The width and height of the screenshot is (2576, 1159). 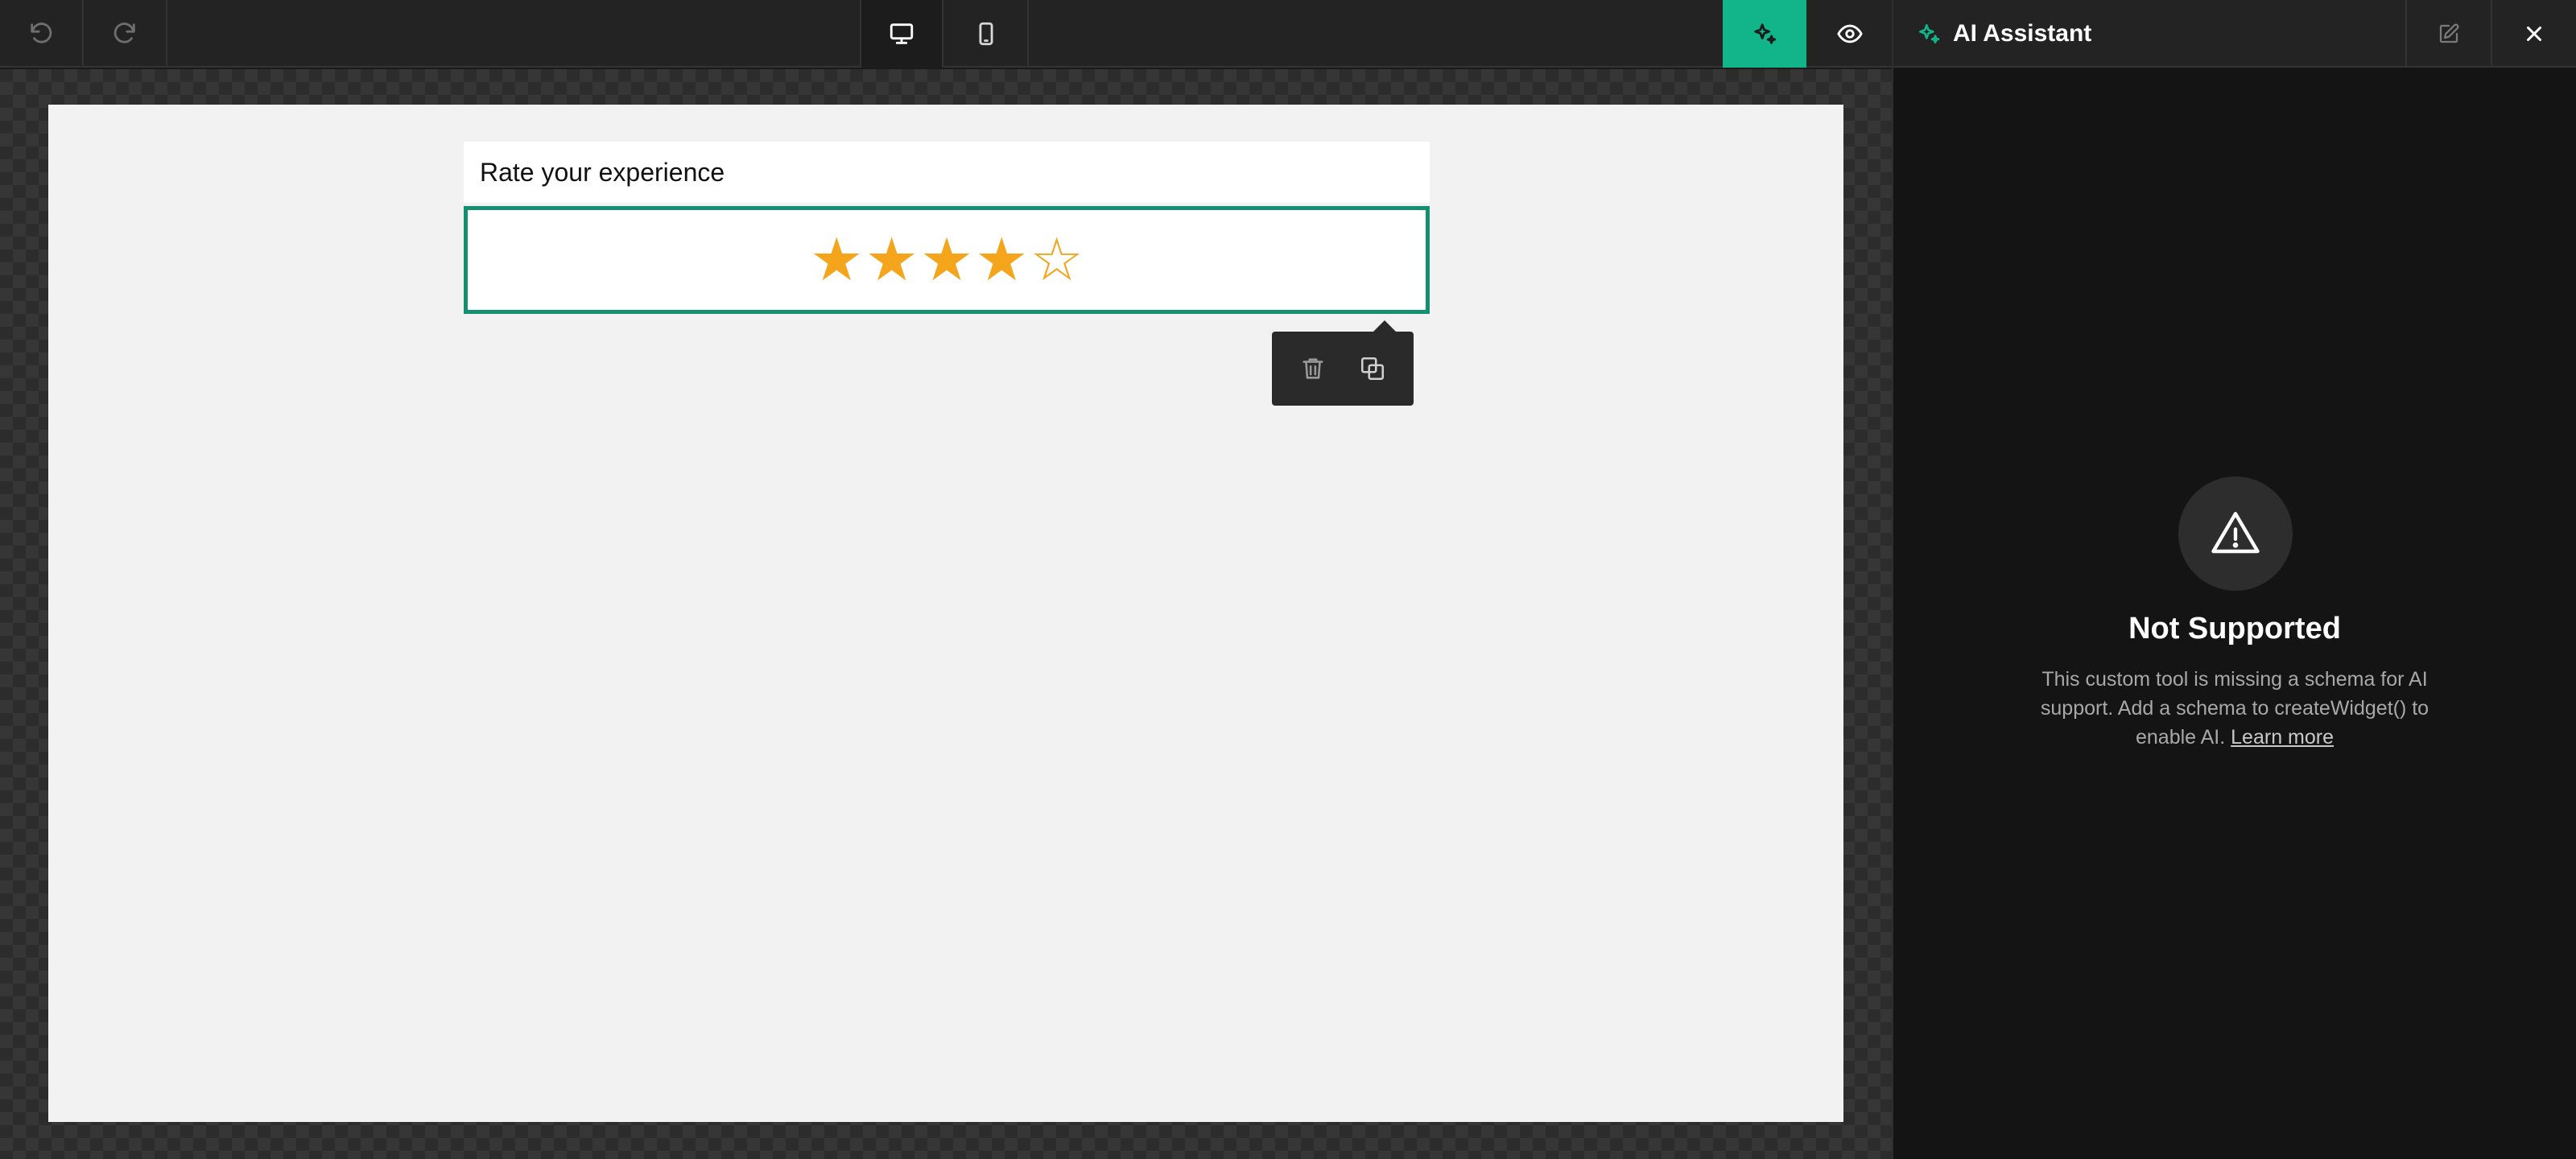 I want to click on star-empty: ☆, so click(x=1057, y=260).